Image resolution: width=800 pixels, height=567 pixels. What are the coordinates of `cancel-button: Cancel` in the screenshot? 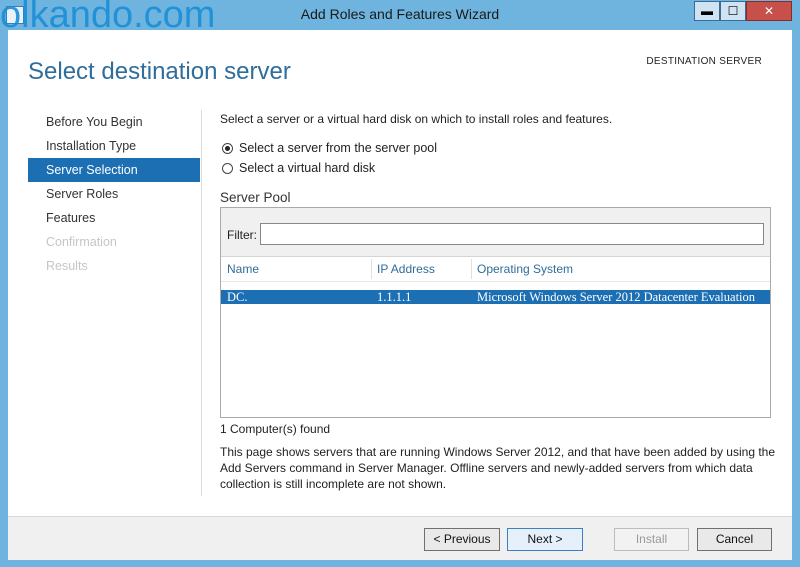 It's located at (734, 539).